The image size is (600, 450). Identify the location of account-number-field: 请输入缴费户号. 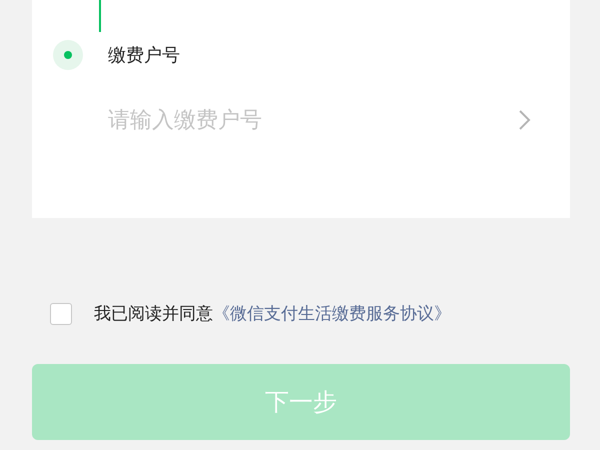
(313, 120).